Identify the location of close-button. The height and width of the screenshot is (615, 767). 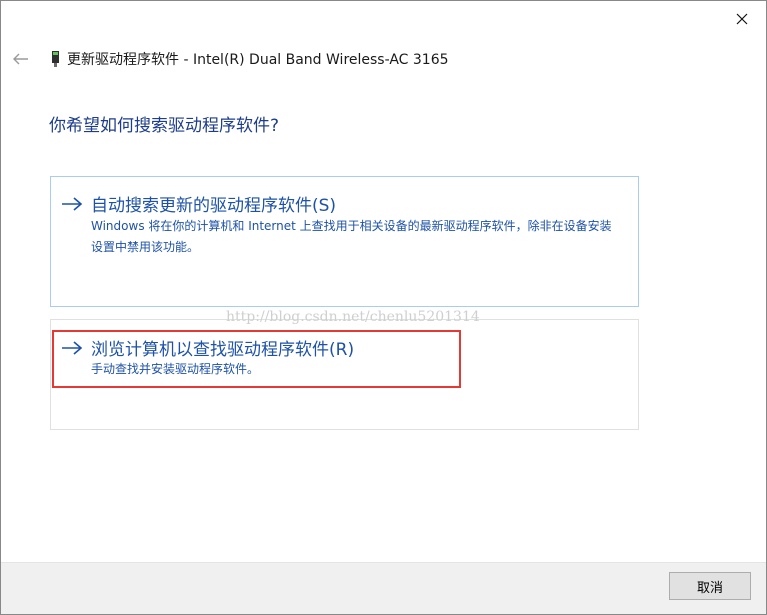
(742, 19).